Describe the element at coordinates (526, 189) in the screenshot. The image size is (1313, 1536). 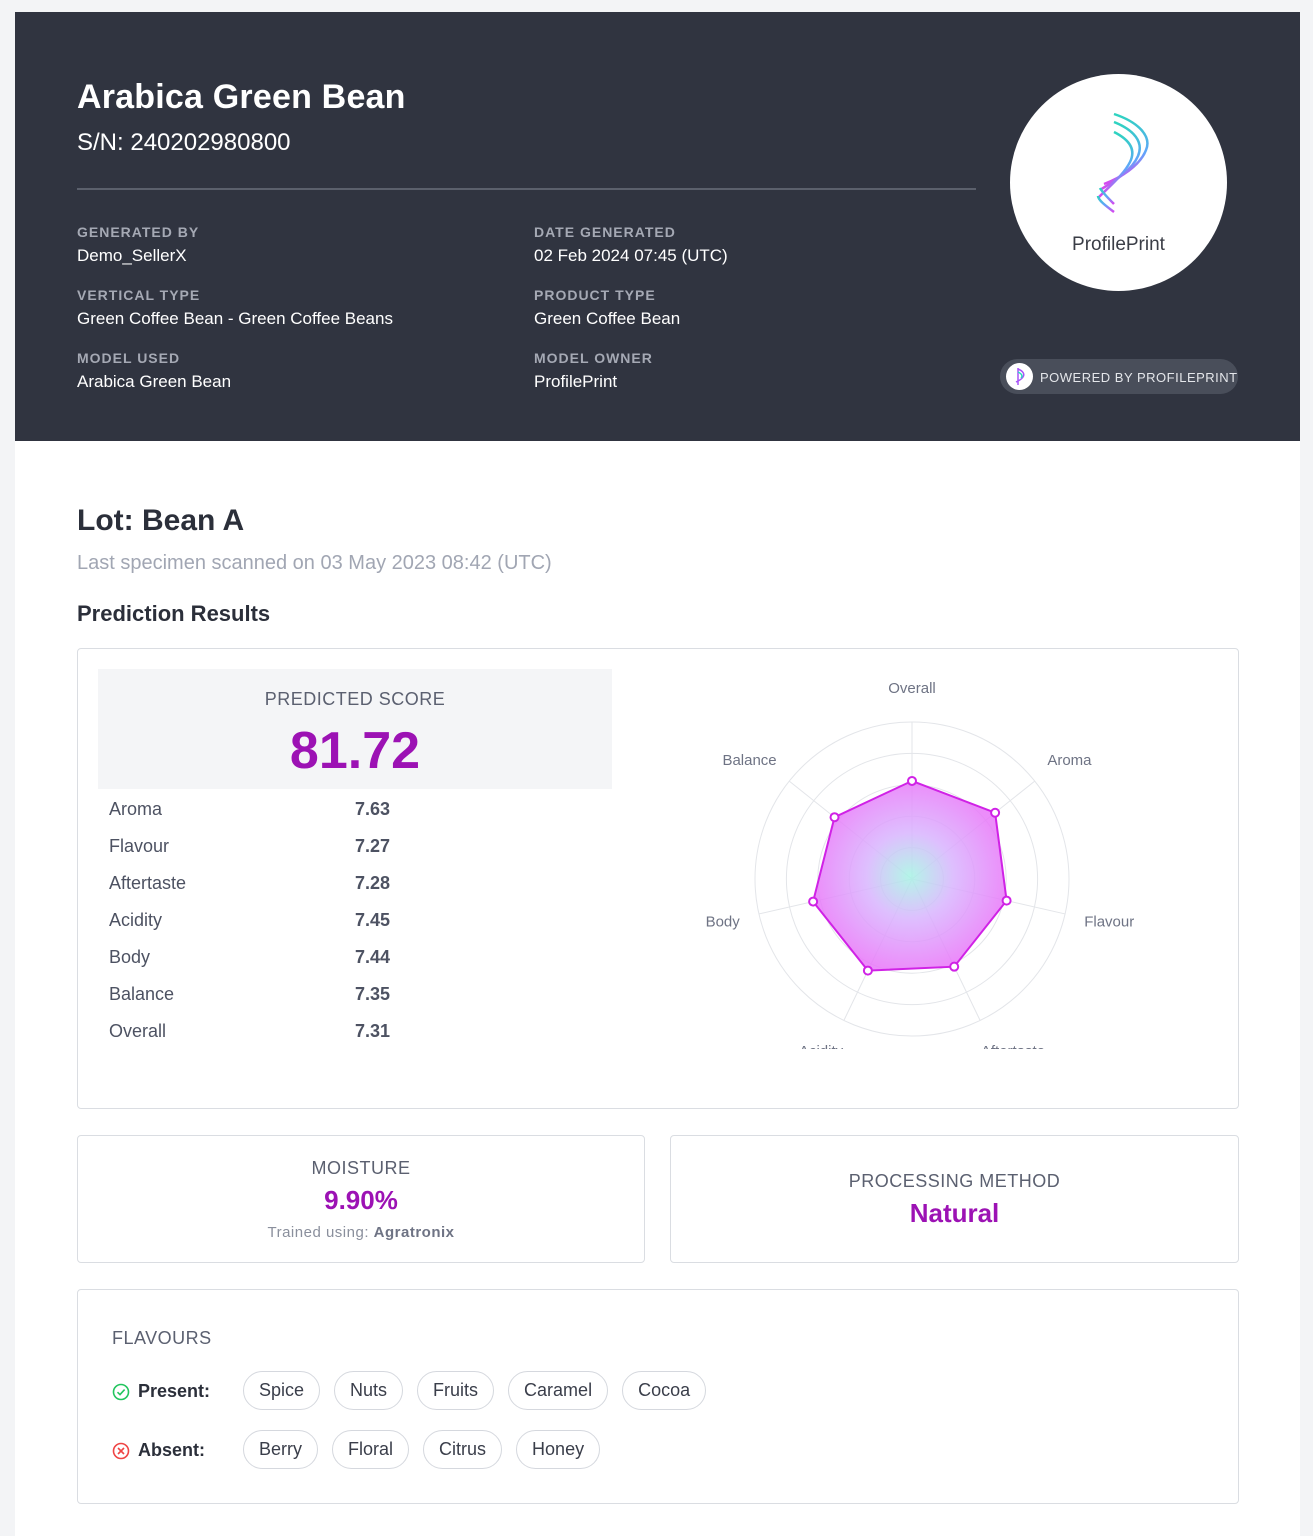
I see `header-divider` at that location.